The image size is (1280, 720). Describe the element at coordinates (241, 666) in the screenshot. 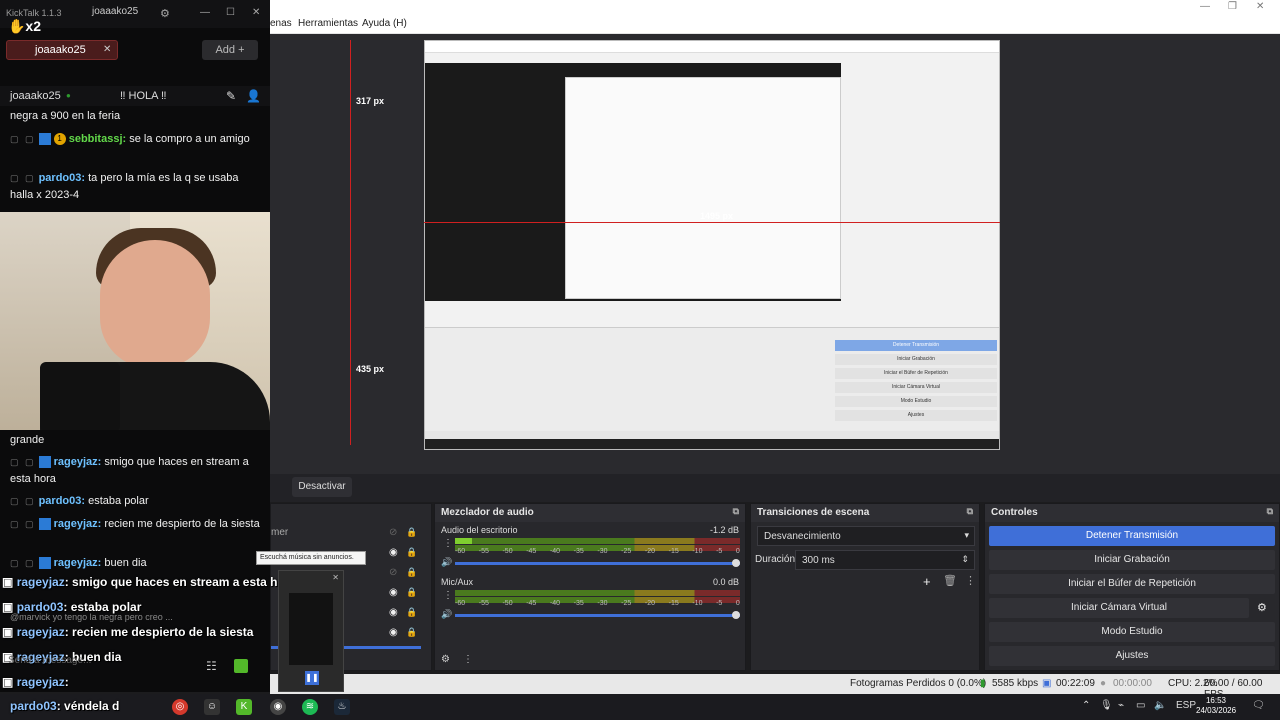

I see `kick-emote-icon` at that location.